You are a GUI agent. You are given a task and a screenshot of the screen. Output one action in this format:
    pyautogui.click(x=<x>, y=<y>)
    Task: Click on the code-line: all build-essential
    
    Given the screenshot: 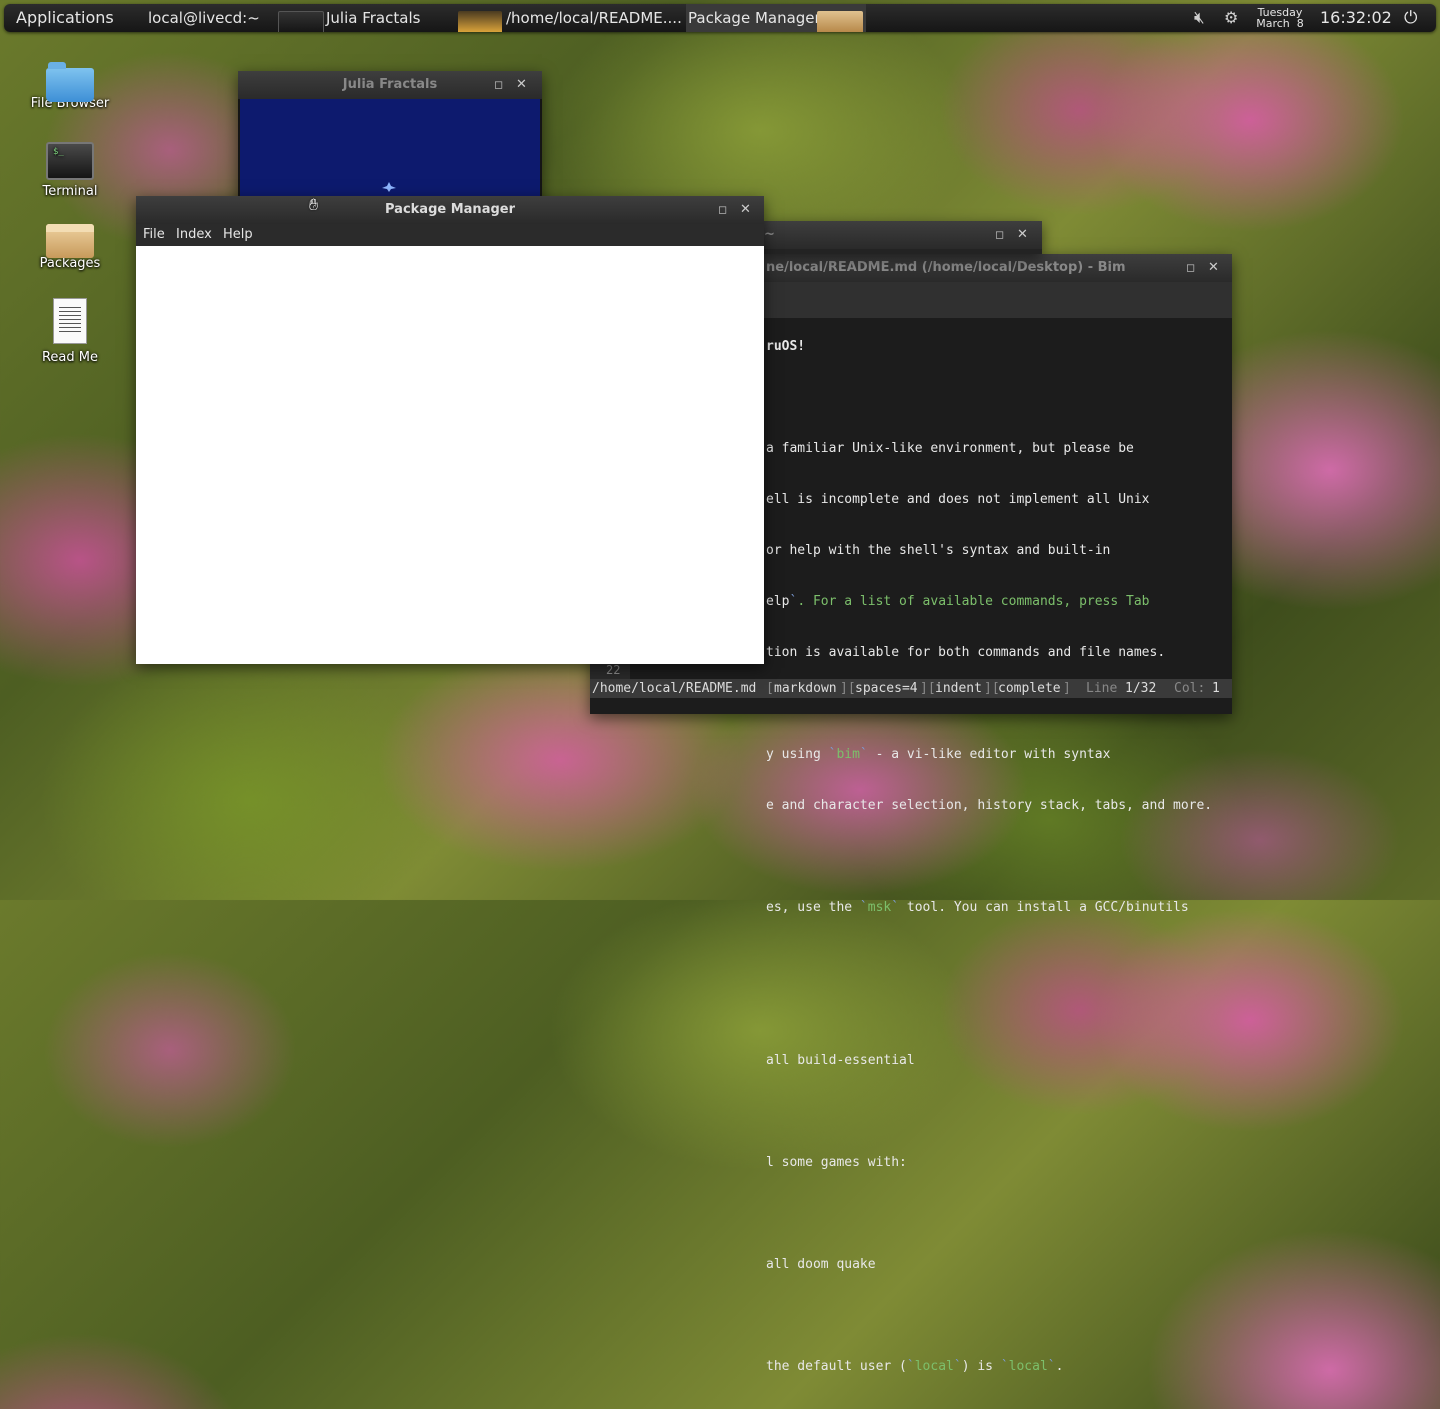 What is the action you would take?
    pyautogui.click(x=840, y=1060)
    